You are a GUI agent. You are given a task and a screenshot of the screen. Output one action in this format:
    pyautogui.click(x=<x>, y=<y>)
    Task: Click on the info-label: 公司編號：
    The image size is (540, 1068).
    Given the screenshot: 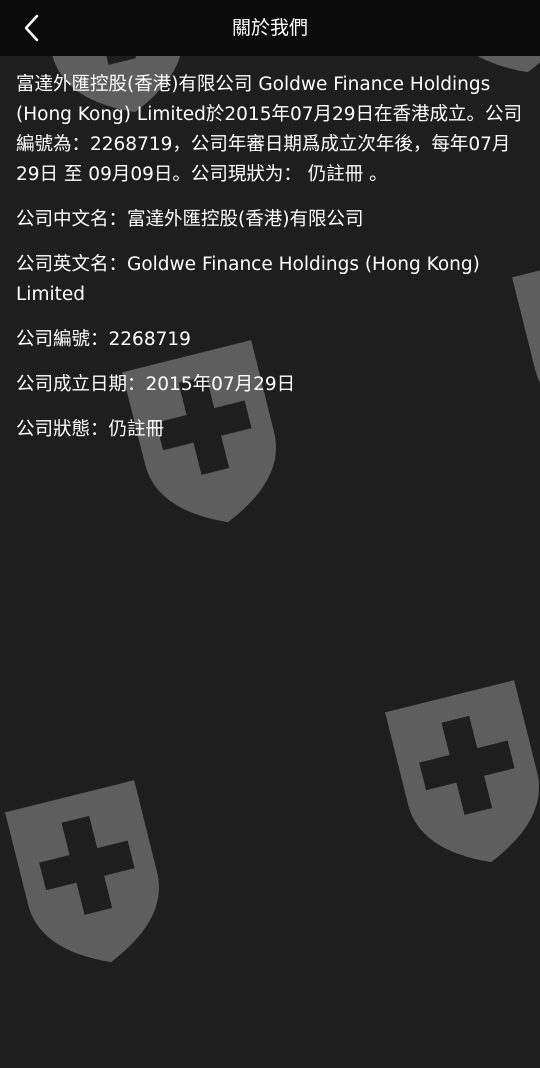 What is the action you would take?
    pyautogui.click(x=62, y=339)
    